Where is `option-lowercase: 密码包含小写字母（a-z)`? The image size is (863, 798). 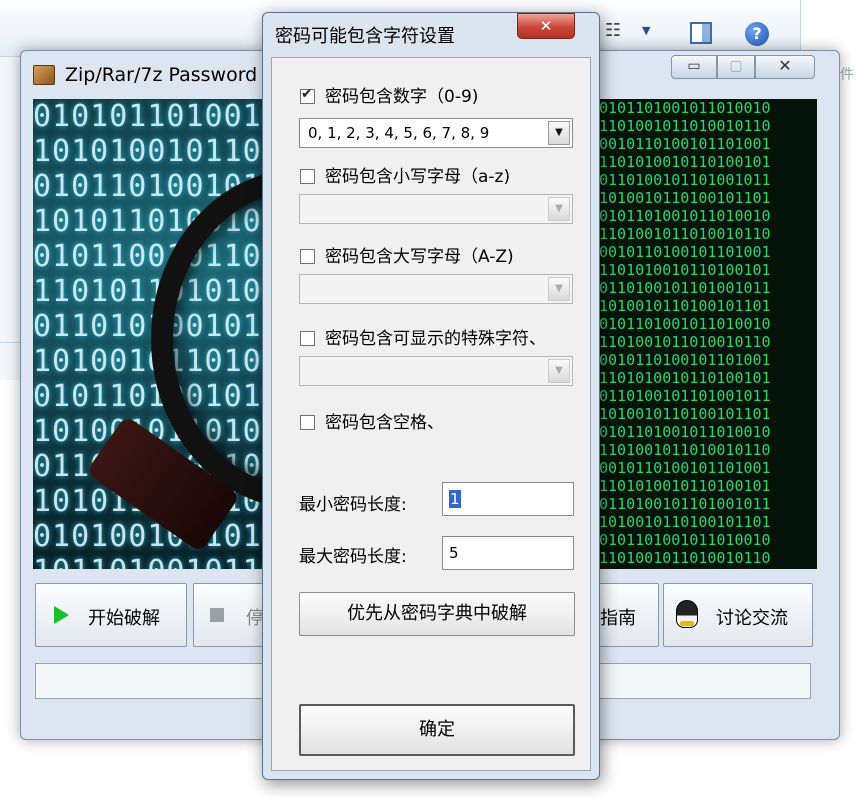
option-lowercase: 密码包含小写字母（a-z) is located at coordinates (405, 174).